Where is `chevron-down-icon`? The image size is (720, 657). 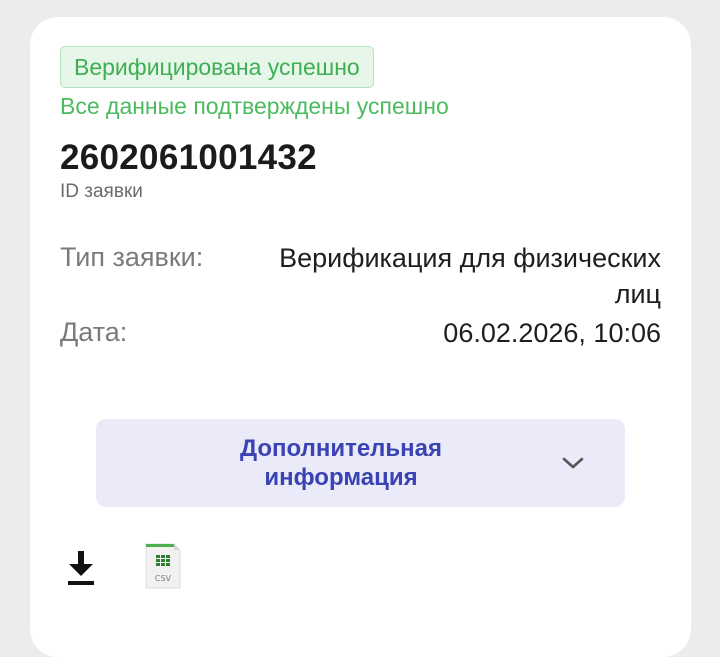 chevron-down-icon is located at coordinates (573, 463).